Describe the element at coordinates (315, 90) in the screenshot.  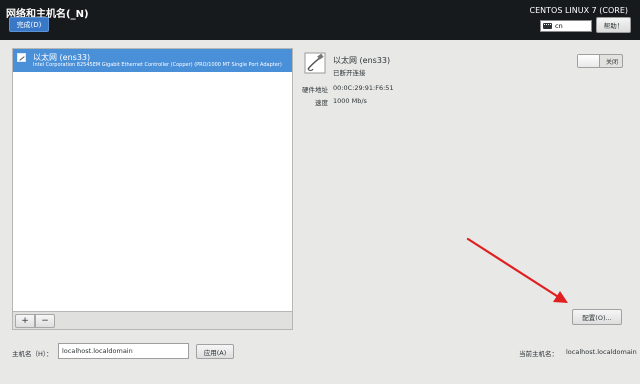
I see `hardware-address-label: 硬件地址` at that location.